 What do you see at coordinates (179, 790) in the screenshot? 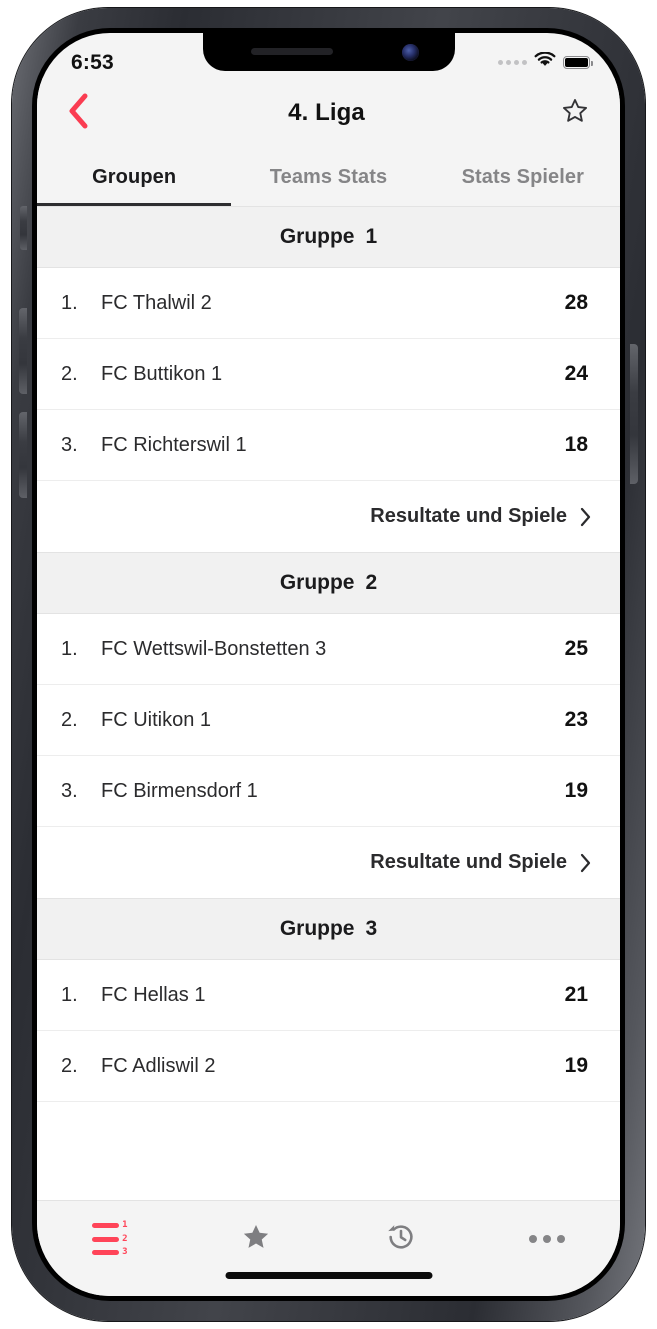
I see `team-name: FC Birmensdorf 1` at bounding box center [179, 790].